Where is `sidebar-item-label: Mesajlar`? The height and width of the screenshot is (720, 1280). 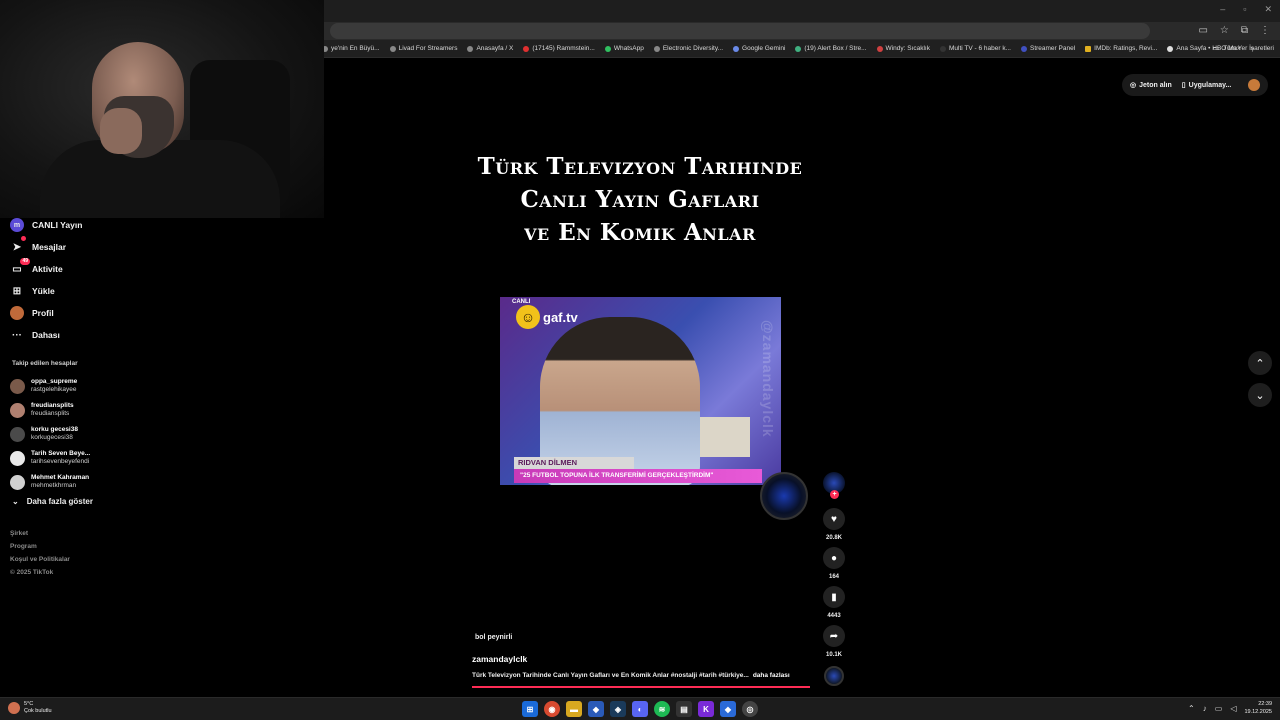
sidebar-item-label: Mesajlar is located at coordinates (49, 247).